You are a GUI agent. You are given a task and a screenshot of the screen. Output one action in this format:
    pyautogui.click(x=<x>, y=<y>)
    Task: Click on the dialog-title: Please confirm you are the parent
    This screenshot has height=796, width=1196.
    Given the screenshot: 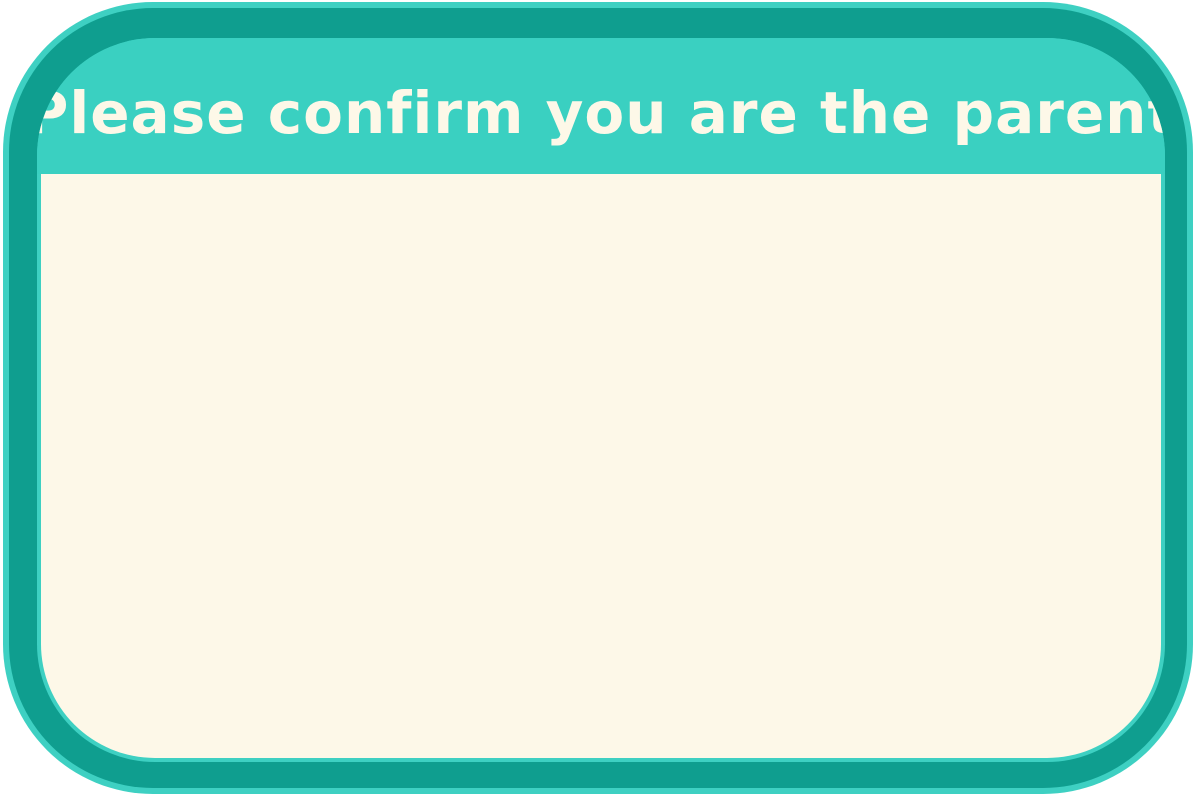 What is the action you would take?
    pyautogui.click(x=601, y=113)
    